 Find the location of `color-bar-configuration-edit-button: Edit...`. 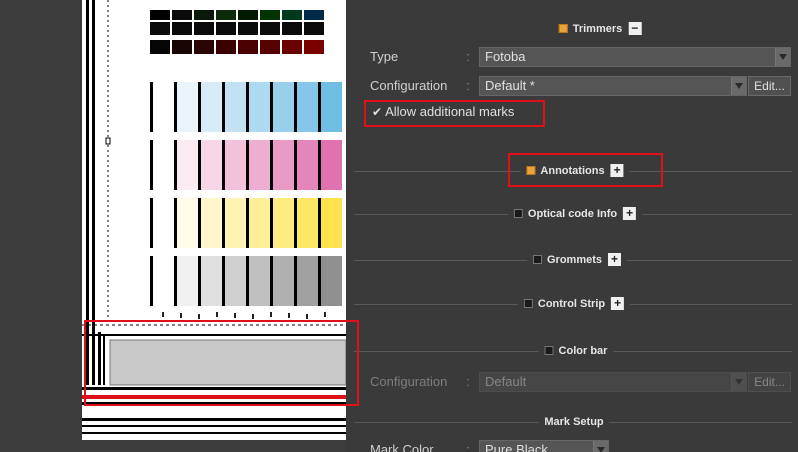

color-bar-configuration-edit-button: Edit... is located at coordinates (769, 382).